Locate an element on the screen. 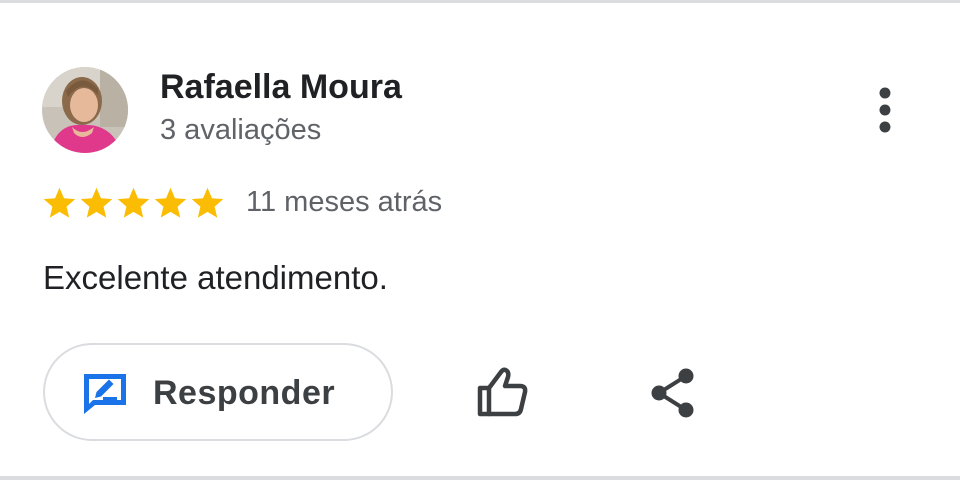  review-text: Excelente atendimento. is located at coordinates (215, 277).